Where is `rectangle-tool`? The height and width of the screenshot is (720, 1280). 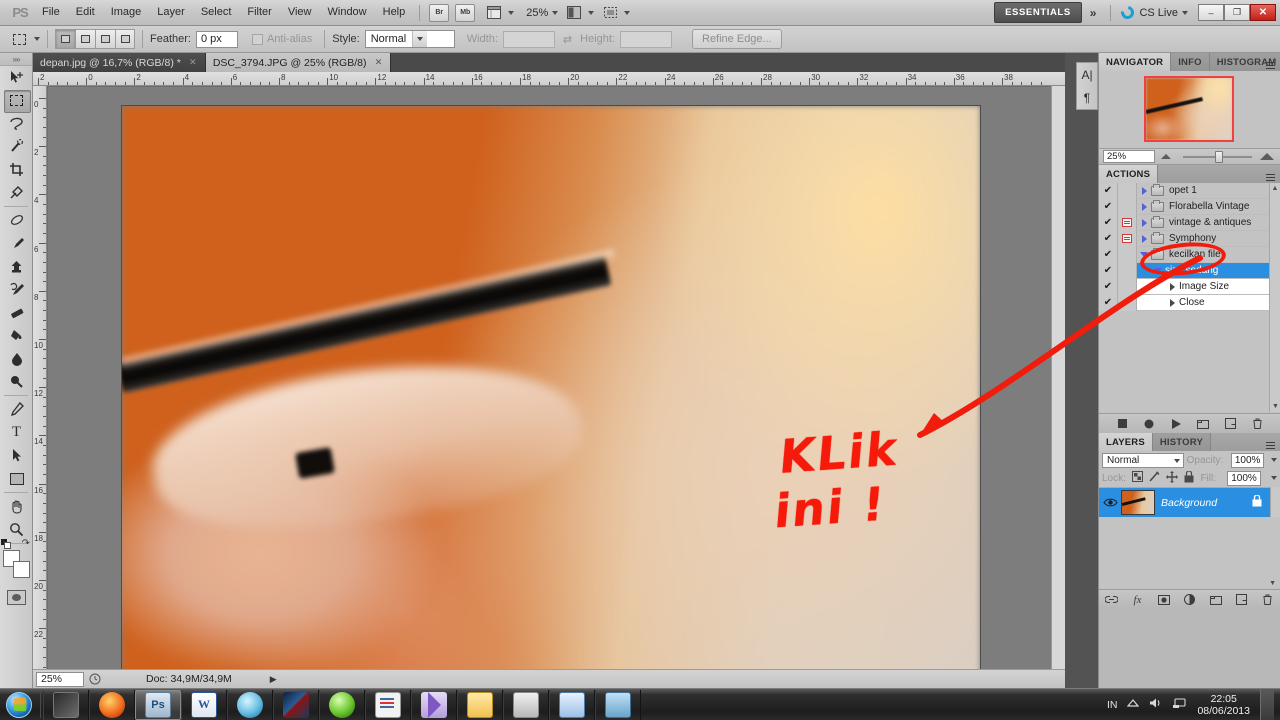 rectangle-tool is located at coordinates (16, 478).